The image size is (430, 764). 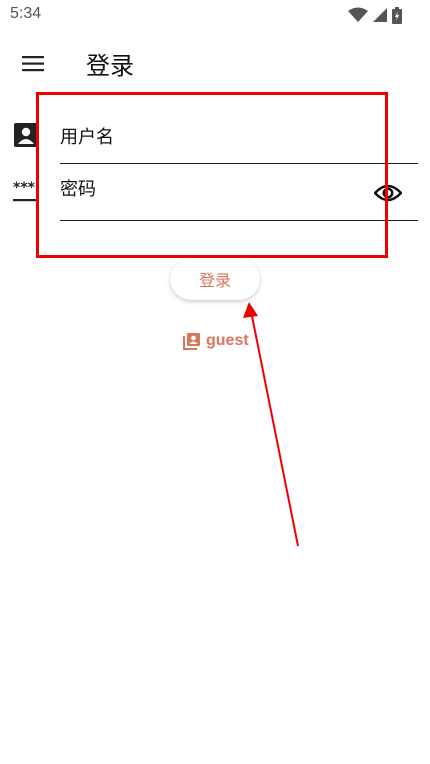 What do you see at coordinates (110, 66) in the screenshot?
I see `page-title: 登录` at bounding box center [110, 66].